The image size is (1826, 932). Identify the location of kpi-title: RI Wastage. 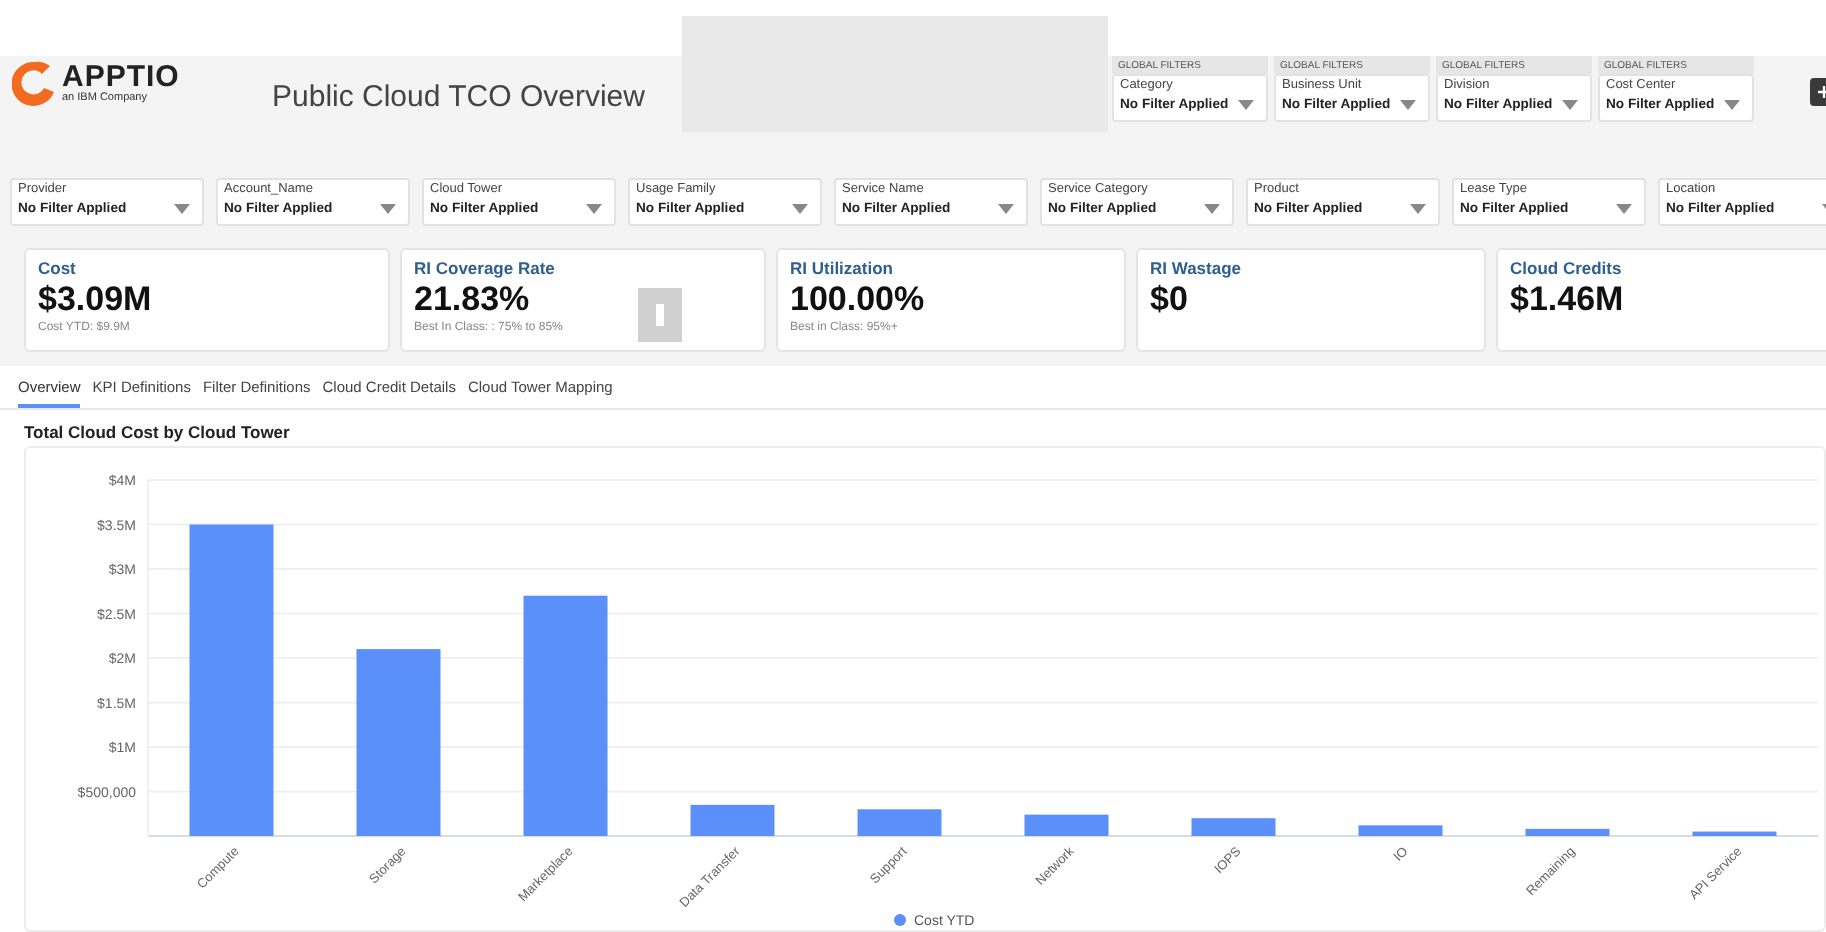
(1197, 268).